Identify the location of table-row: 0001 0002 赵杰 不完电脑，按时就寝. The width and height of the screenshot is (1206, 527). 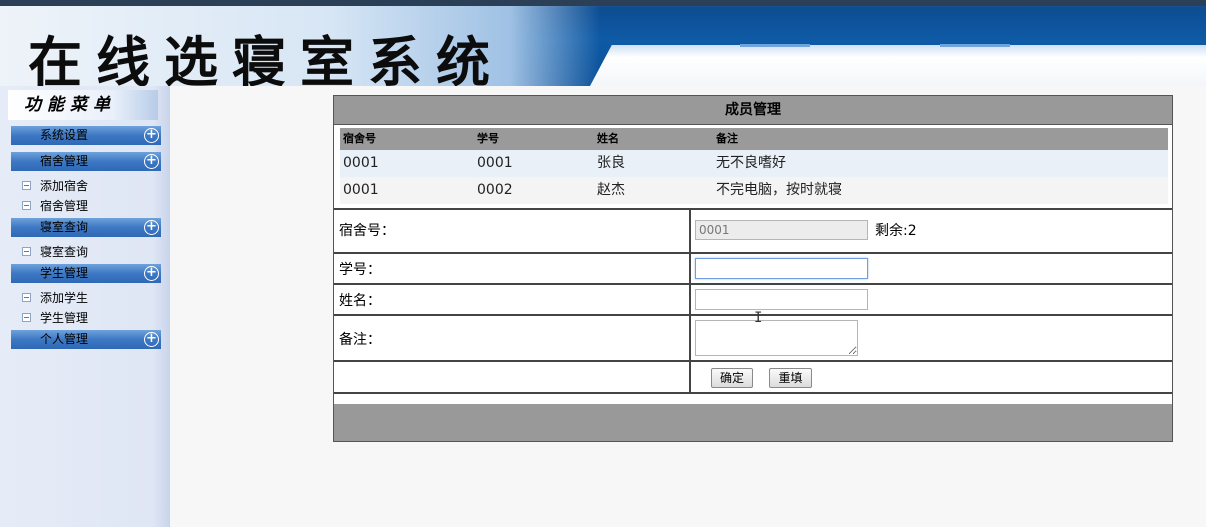
(754, 190).